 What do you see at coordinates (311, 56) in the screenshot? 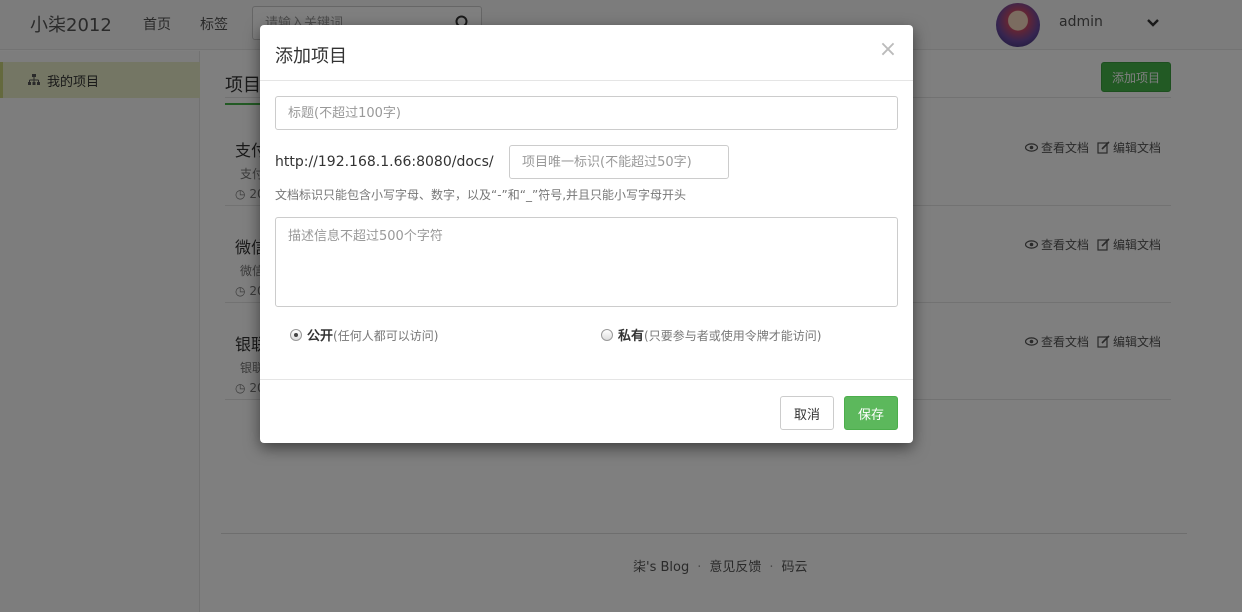
I see `modal-title: 添加项目` at bounding box center [311, 56].